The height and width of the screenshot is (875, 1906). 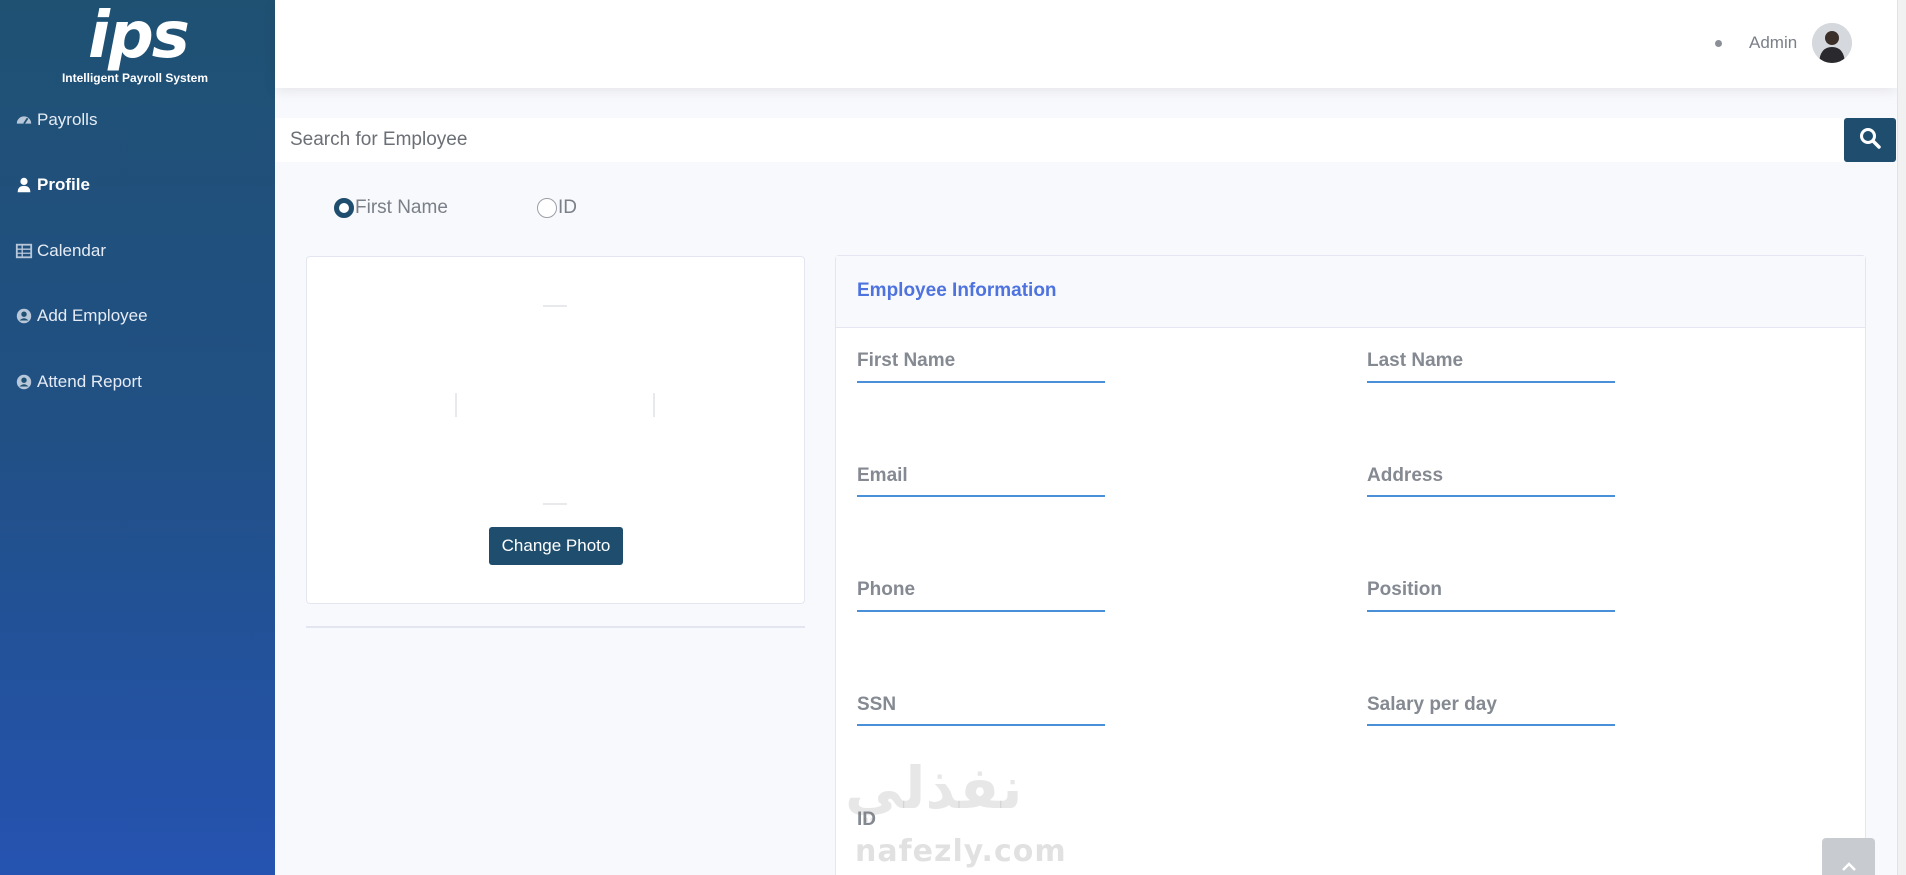 I want to click on last-name-field, so click(x=1491, y=363).